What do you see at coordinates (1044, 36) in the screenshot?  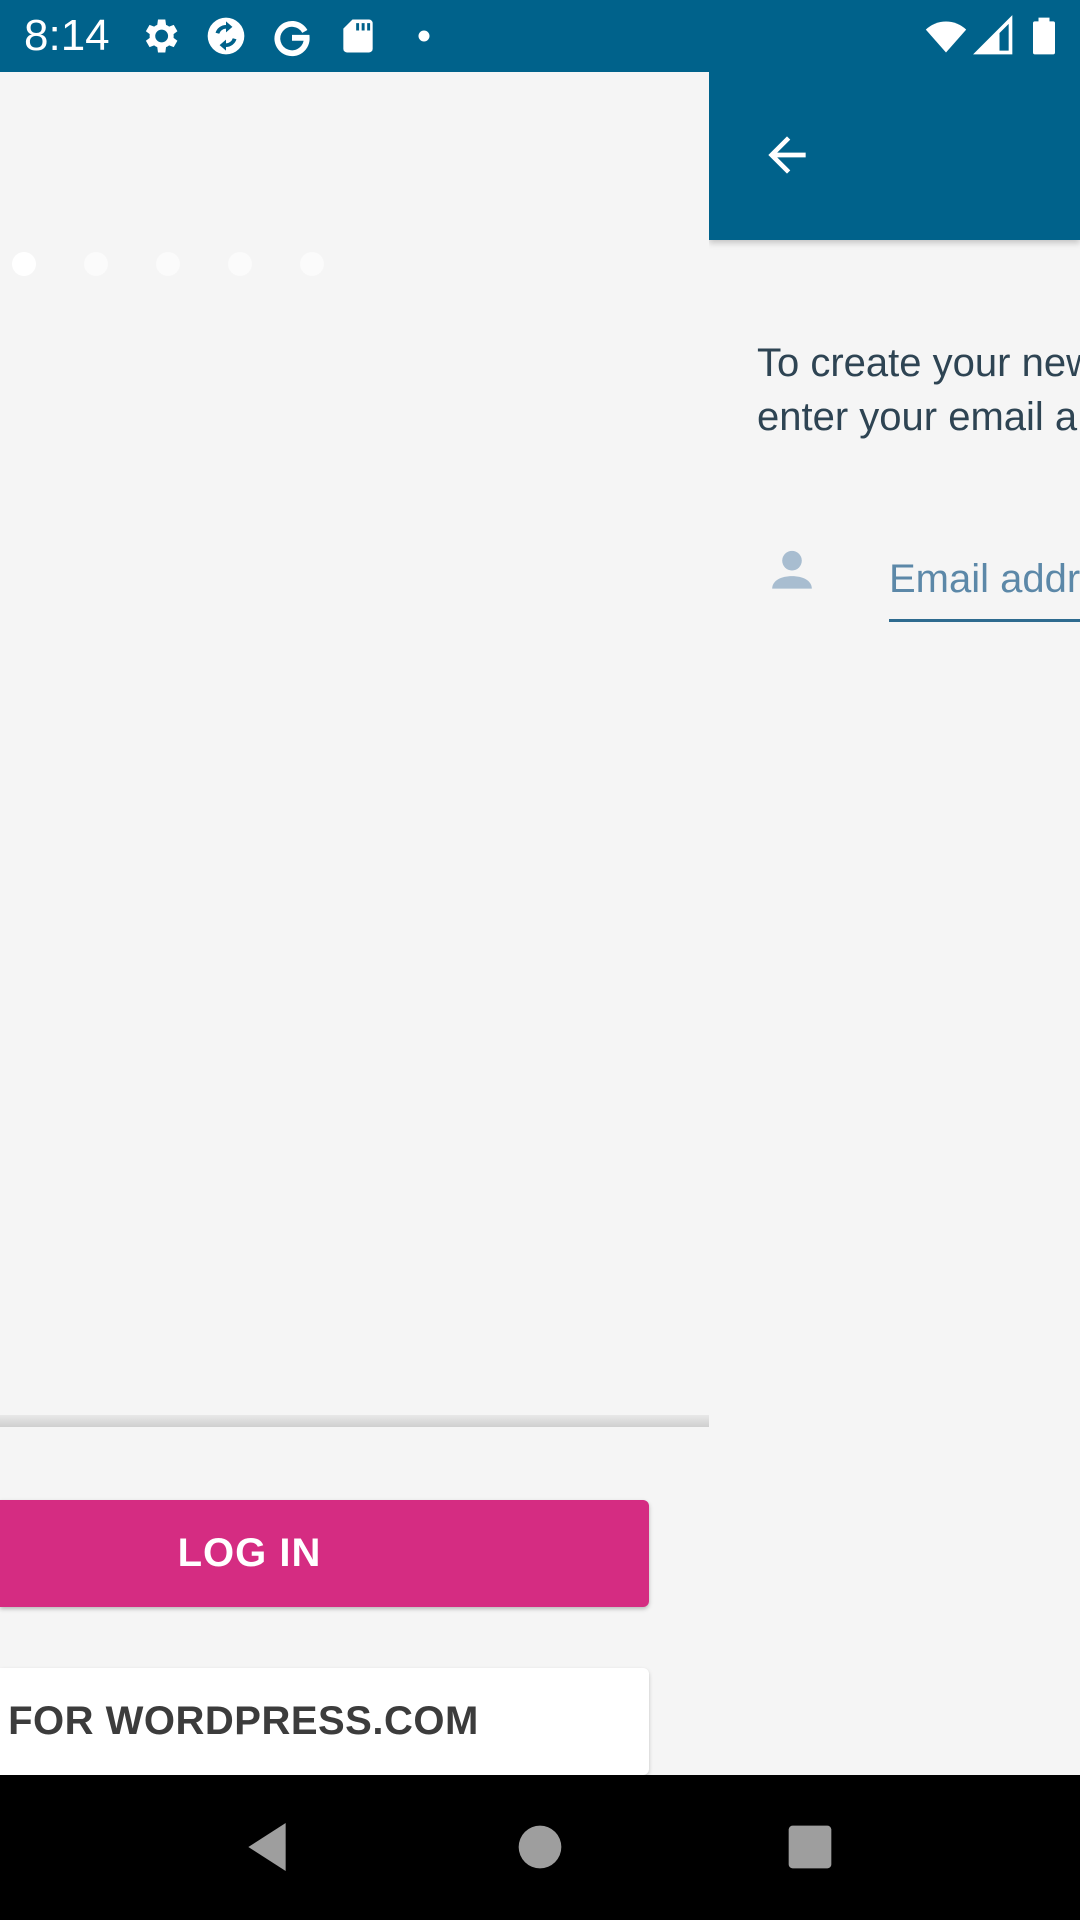 I see `battery-icon` at bounding box center [1044, 36].